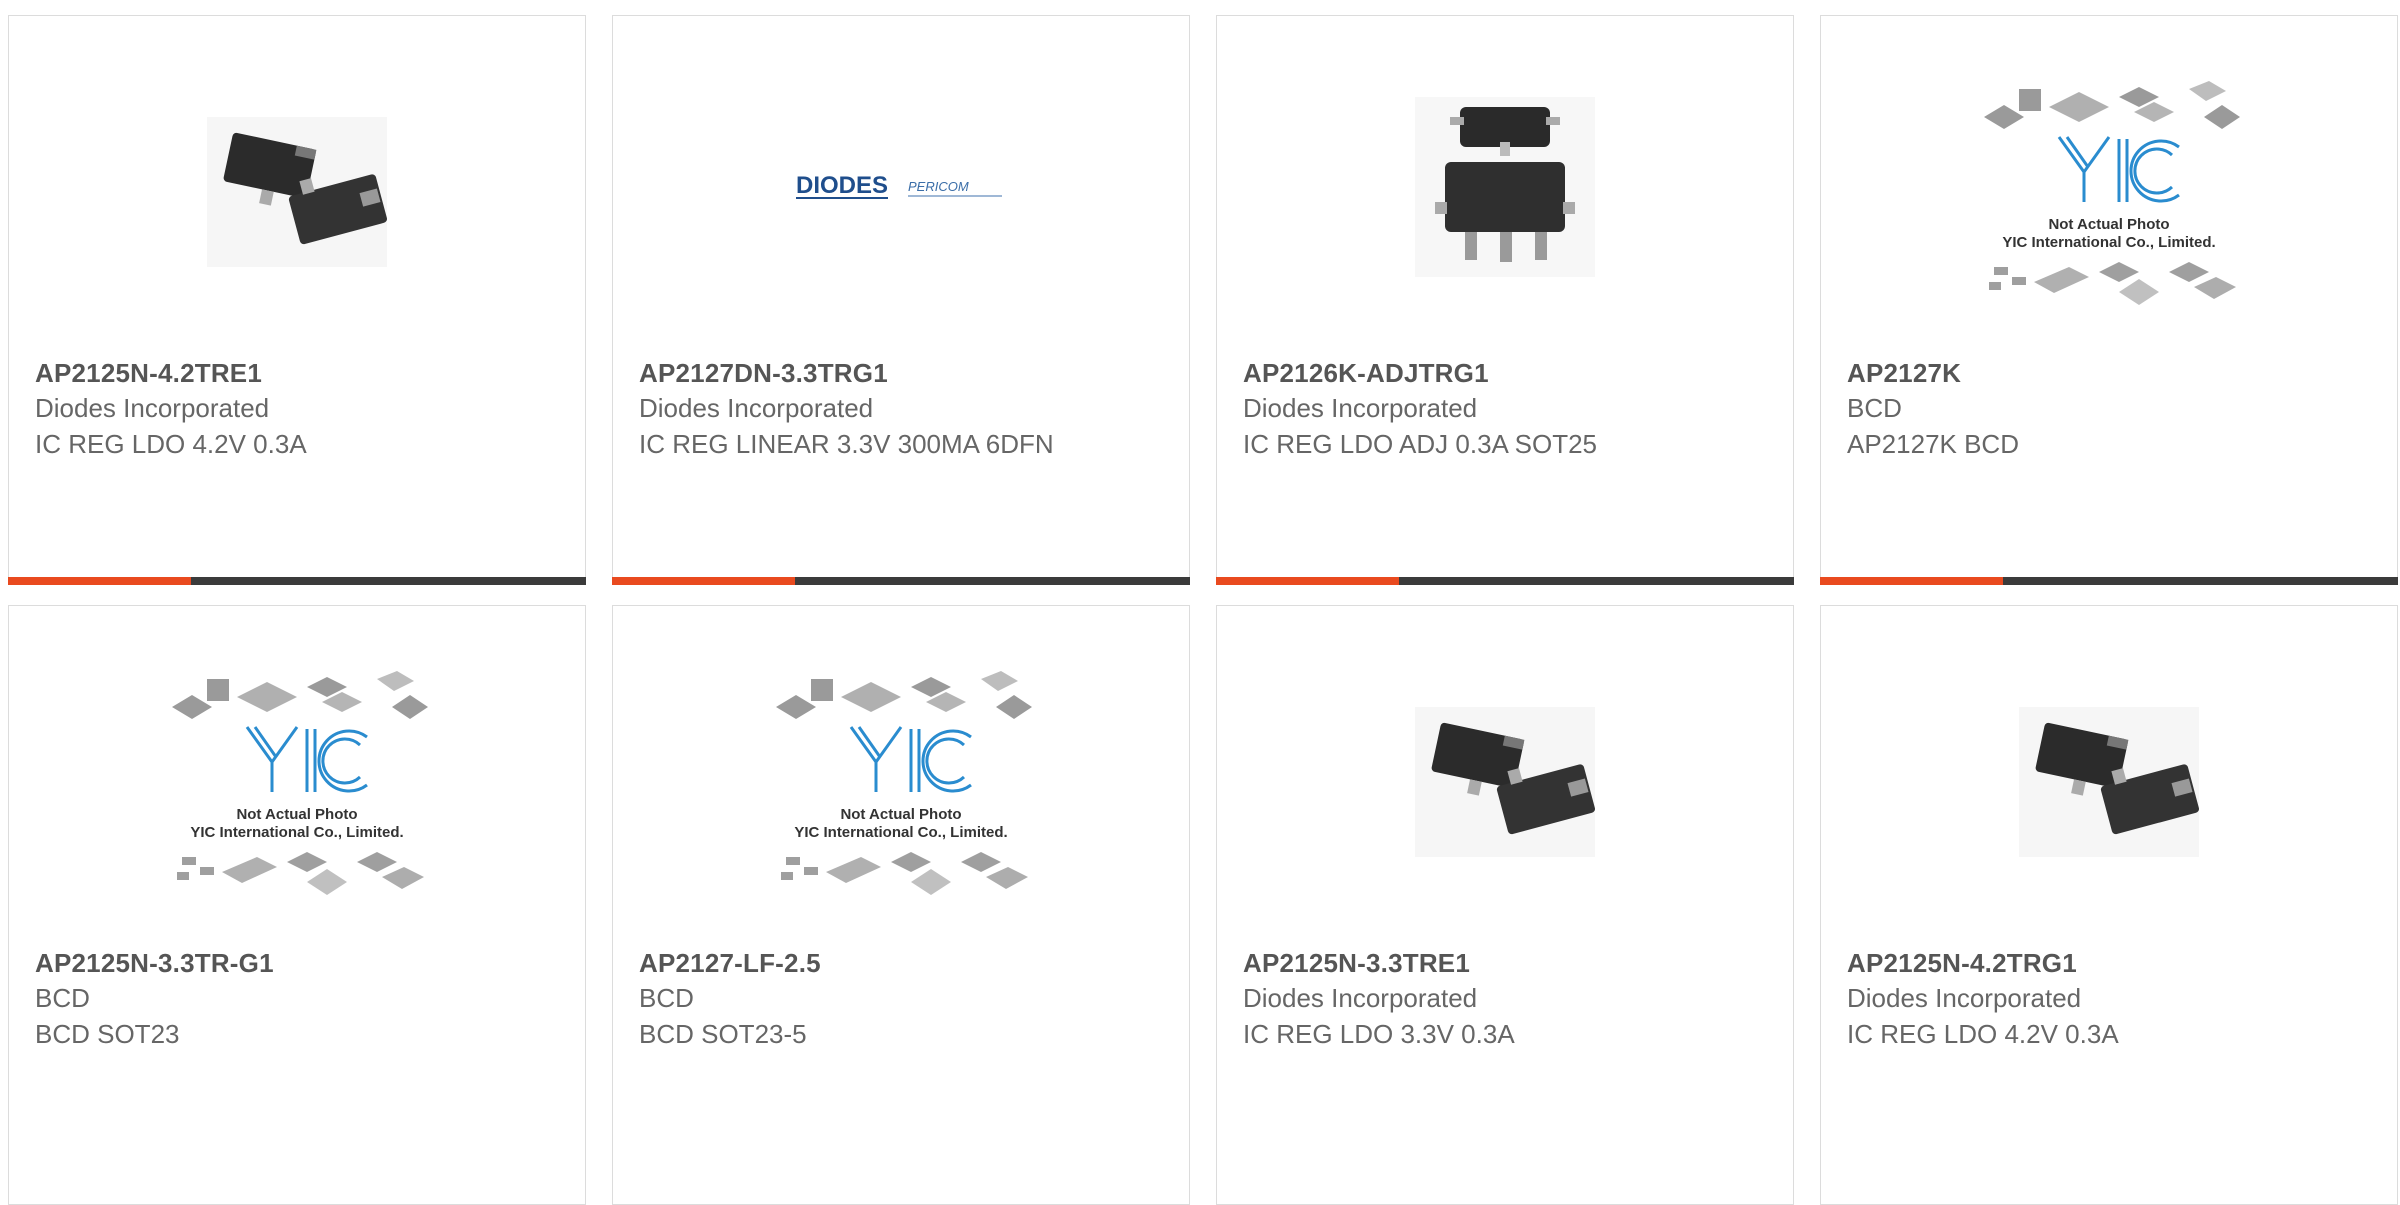 The width and height of the screenshot is (2400, 1205). I want to click on description: BCD SOT23-5, so click(723, 1034).